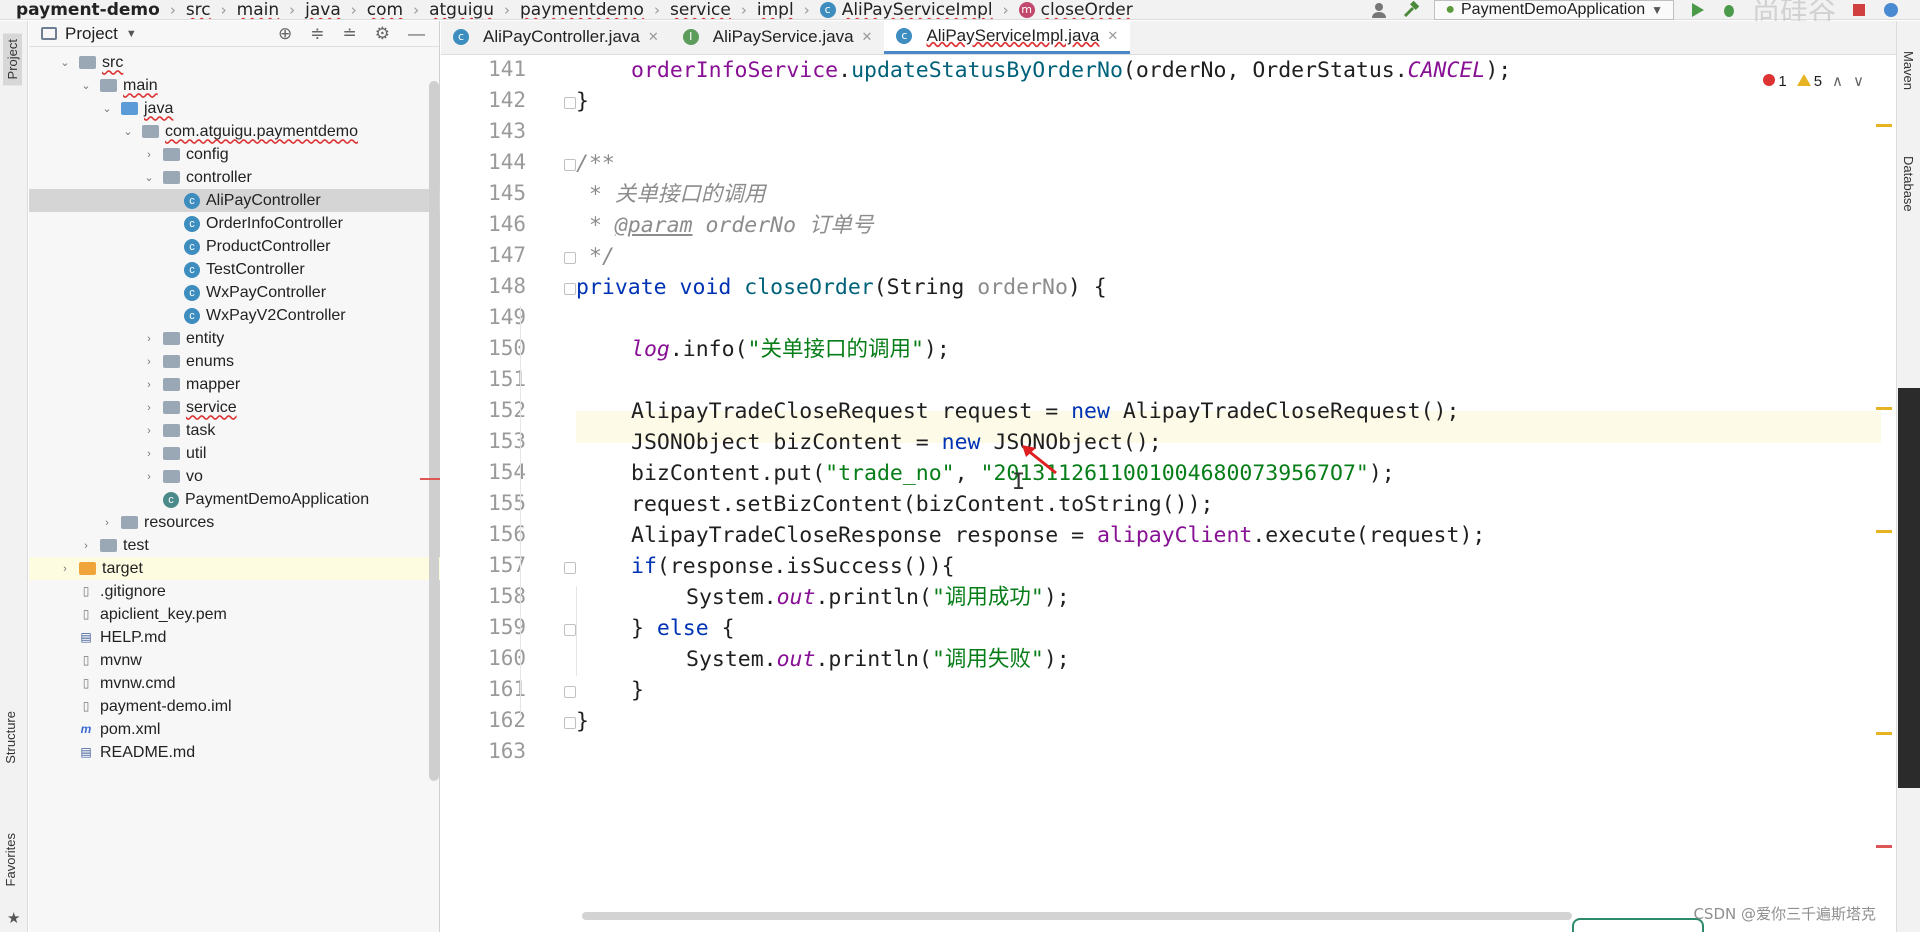 The width and height of the screenshot is (1920, 932). What do you see at coordinates (234, 660) in the screenshot?
I see `tree-item: ▯ mvnw` at bounding box center [234, 660].